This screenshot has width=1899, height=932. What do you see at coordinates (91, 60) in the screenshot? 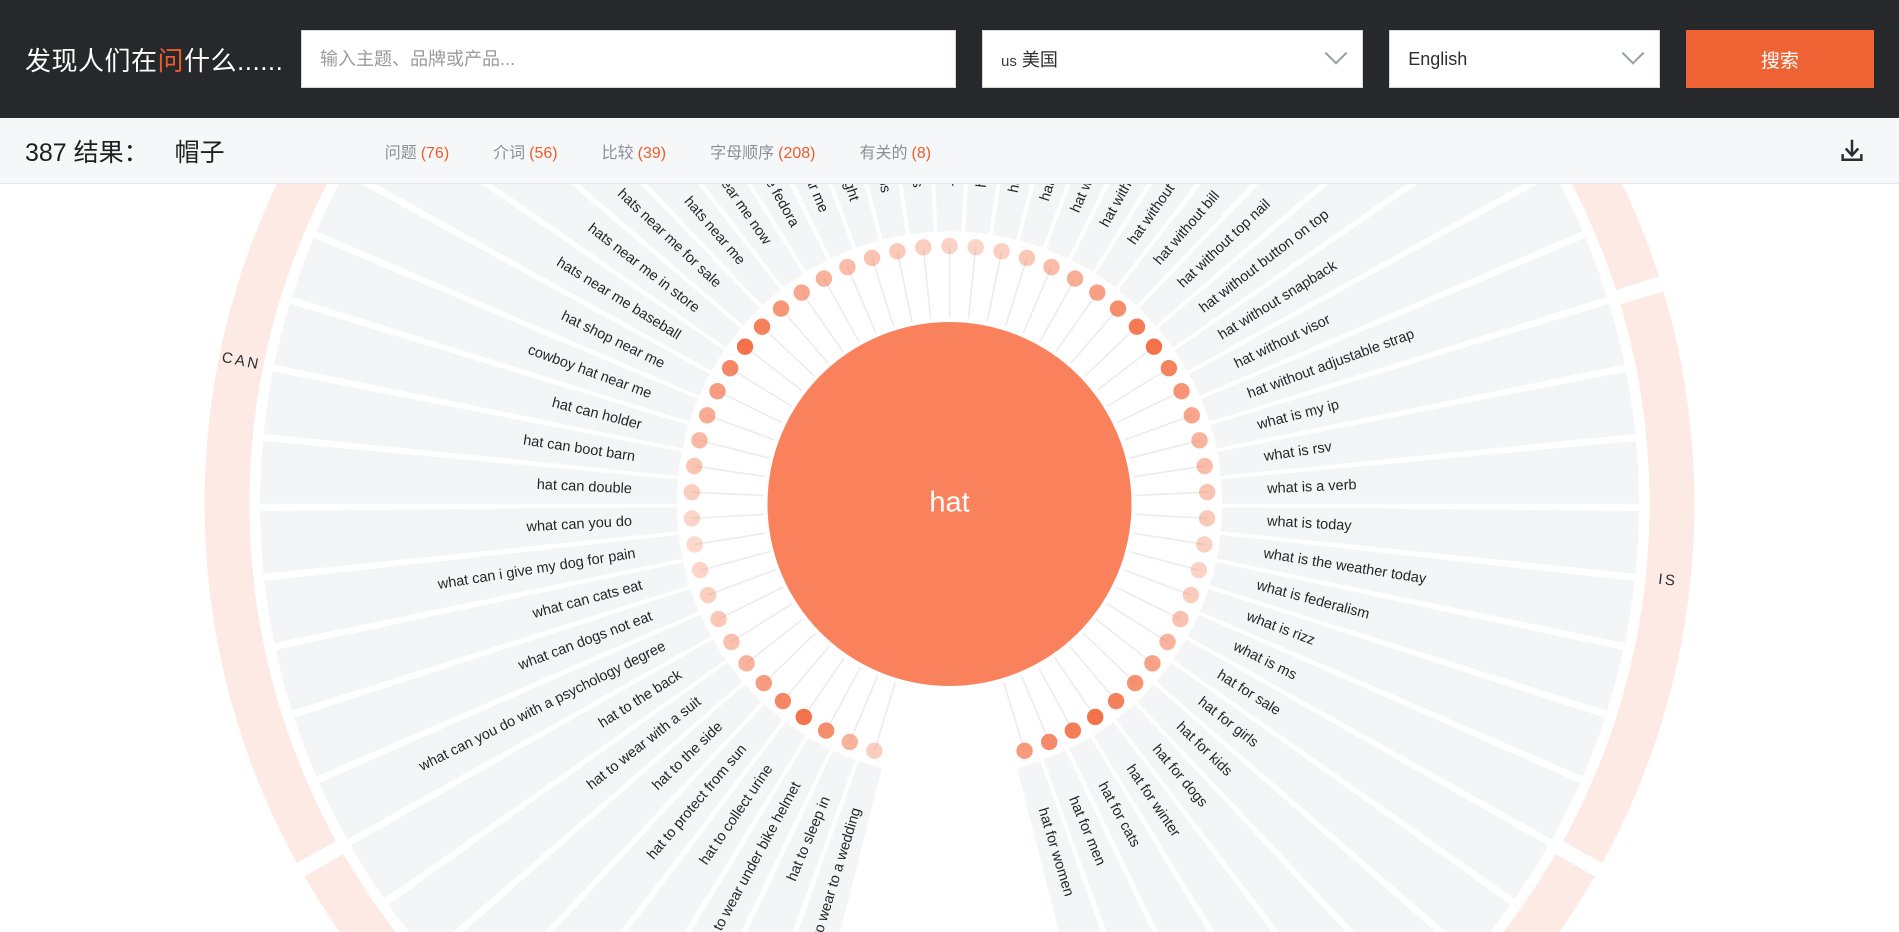
I see `brand-text-before: 发现人们在` at bounding box center [91, 60].